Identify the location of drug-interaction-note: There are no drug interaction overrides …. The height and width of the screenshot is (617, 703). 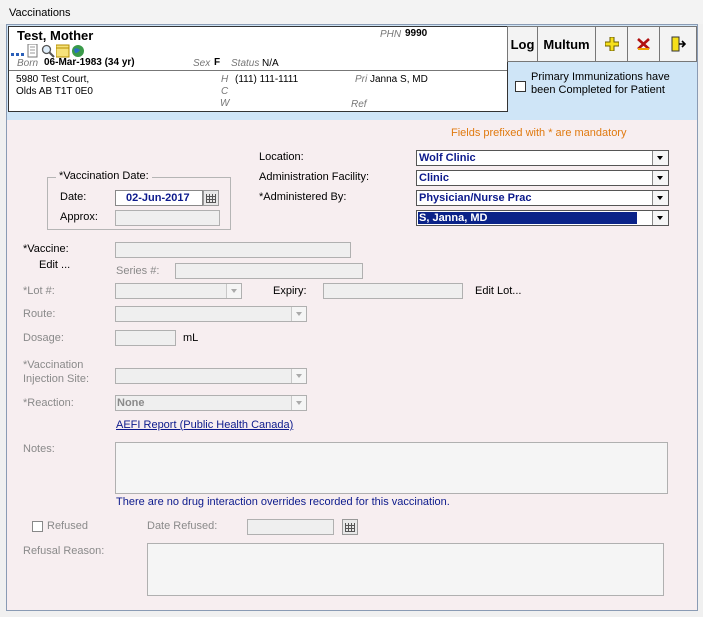
(283, 502).